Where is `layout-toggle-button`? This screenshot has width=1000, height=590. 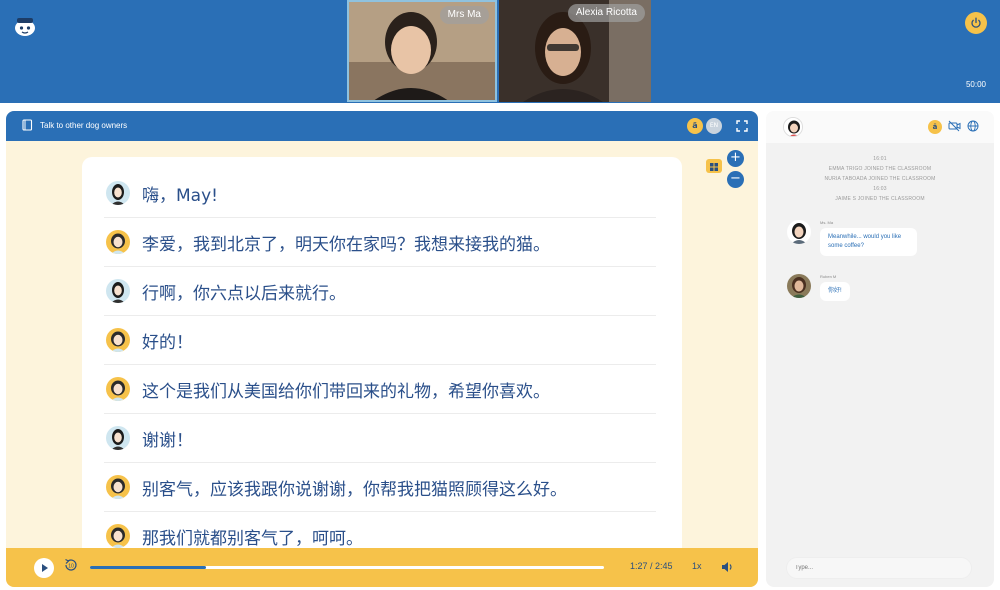 layout-toggle-button is located at coordinates (714, 166).